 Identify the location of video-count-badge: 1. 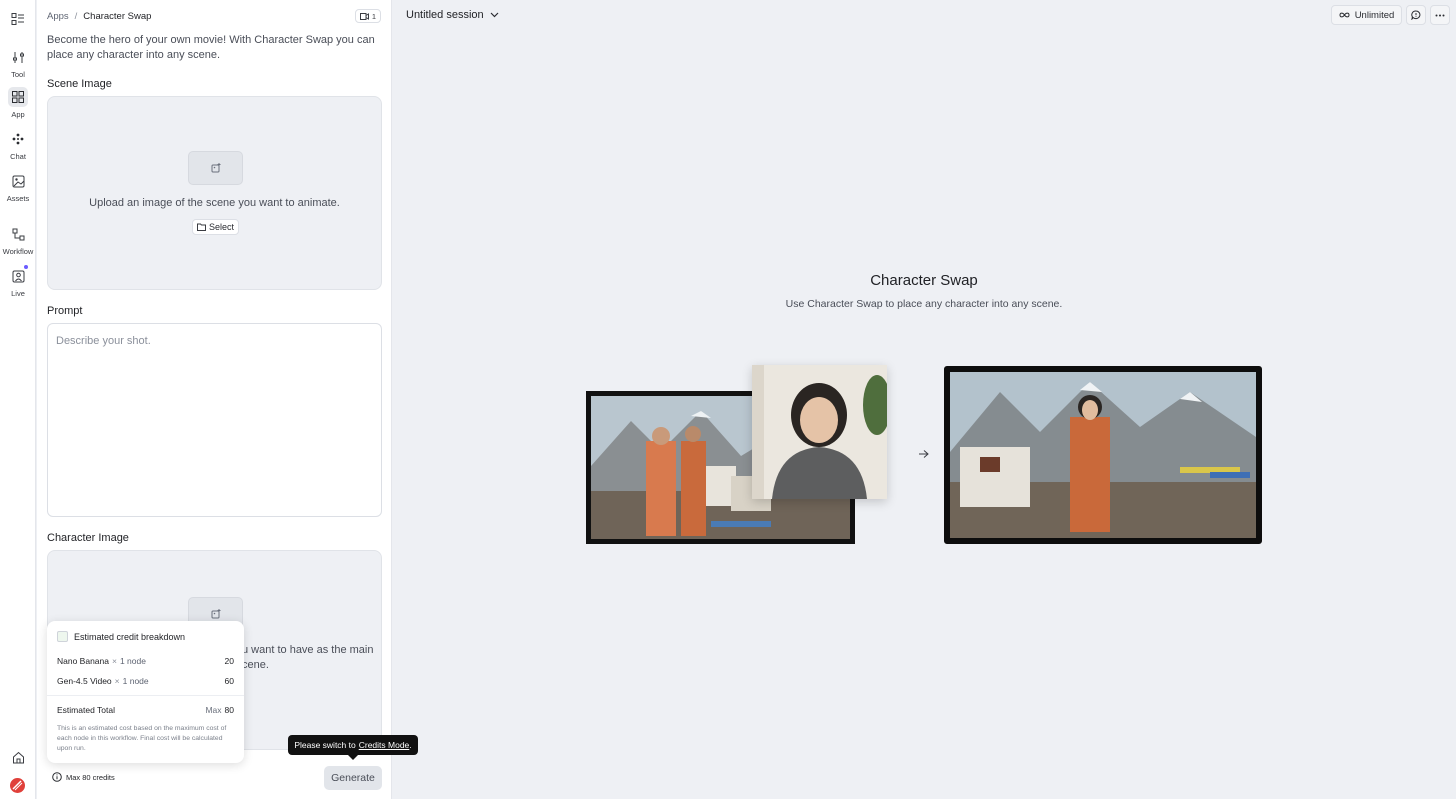
(367, 16).